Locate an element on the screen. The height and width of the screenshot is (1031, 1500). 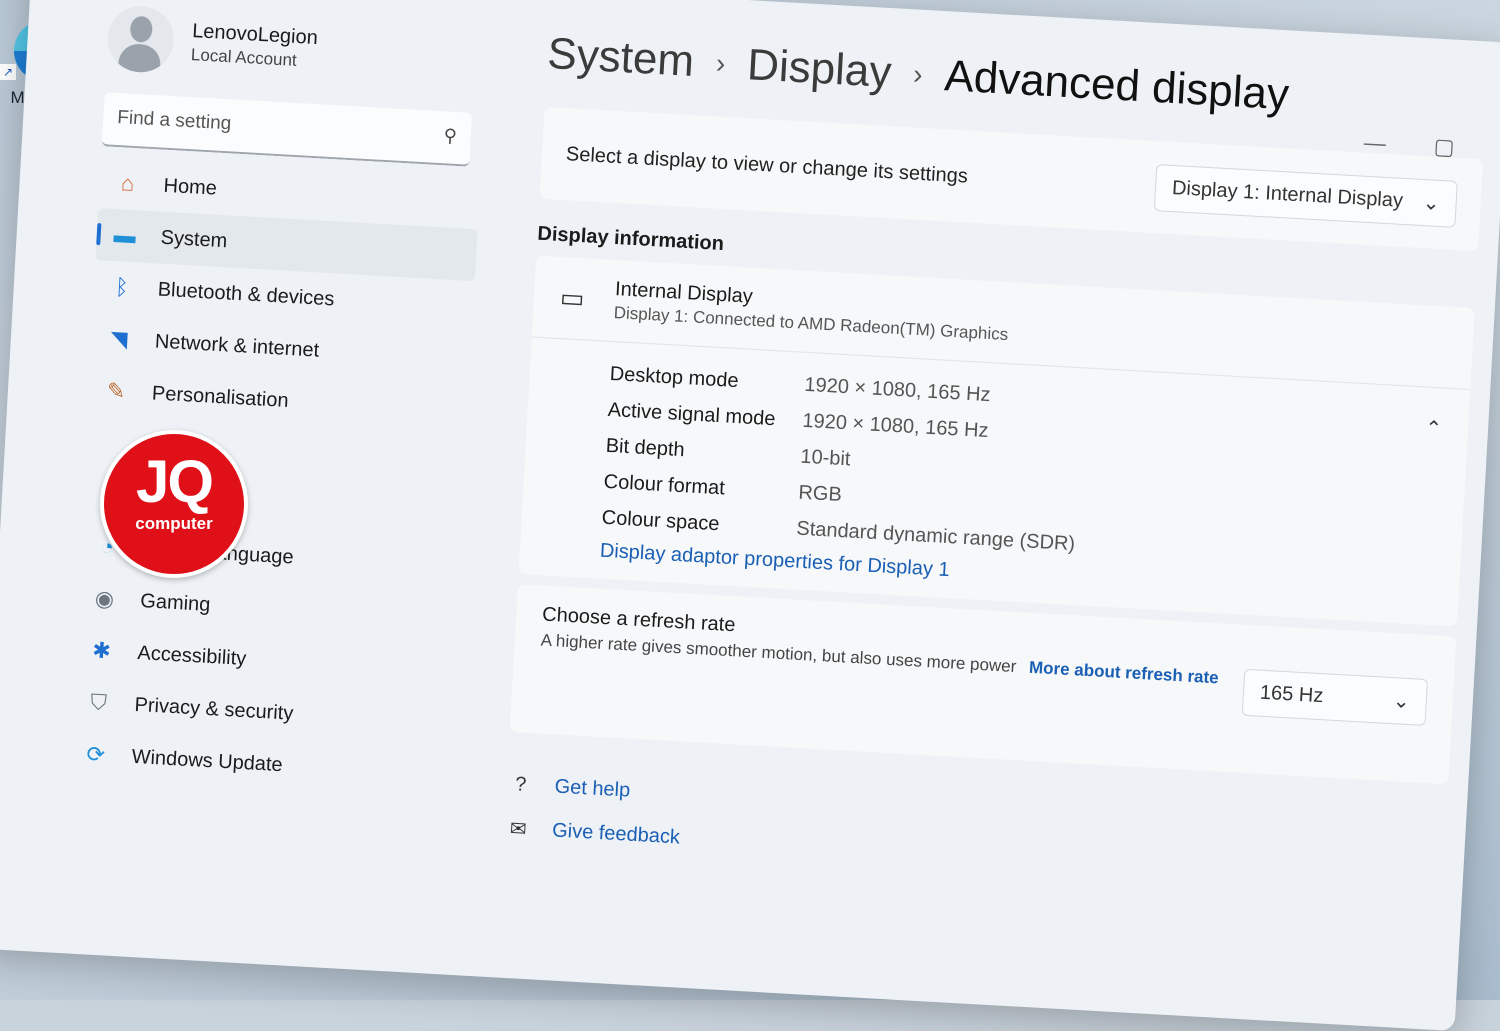
watermark-big-text: JQ is located at coordinates (174, 481).